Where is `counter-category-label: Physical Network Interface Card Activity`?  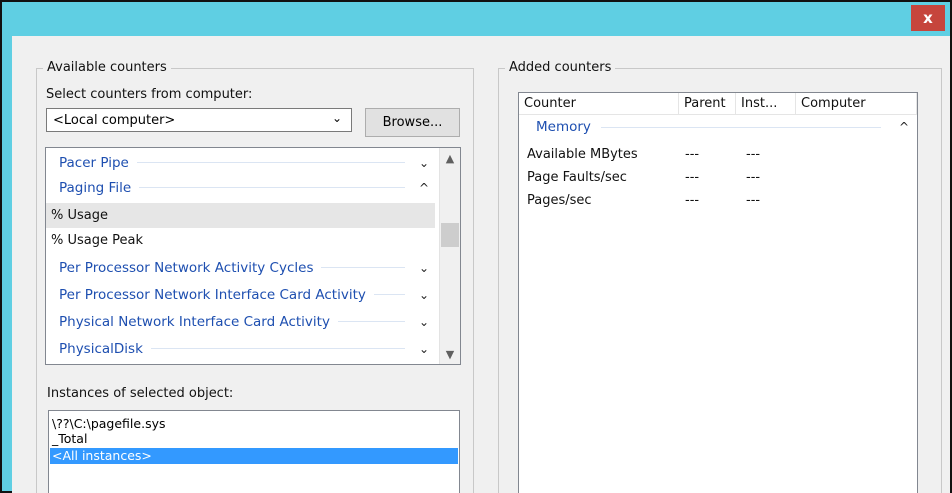
counter-category-label: Physical Network Interface Card Activity is located at coordinates (194, 321).